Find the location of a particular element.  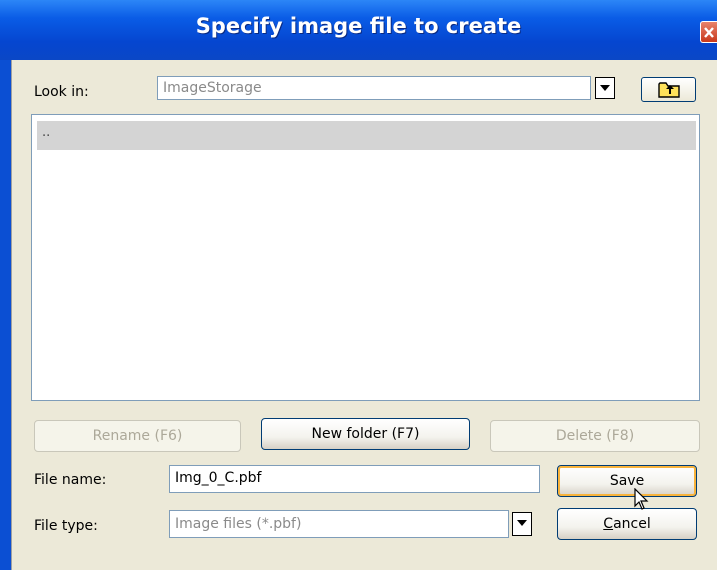

file-type-label: File type: is located at coordinates (66, 526).